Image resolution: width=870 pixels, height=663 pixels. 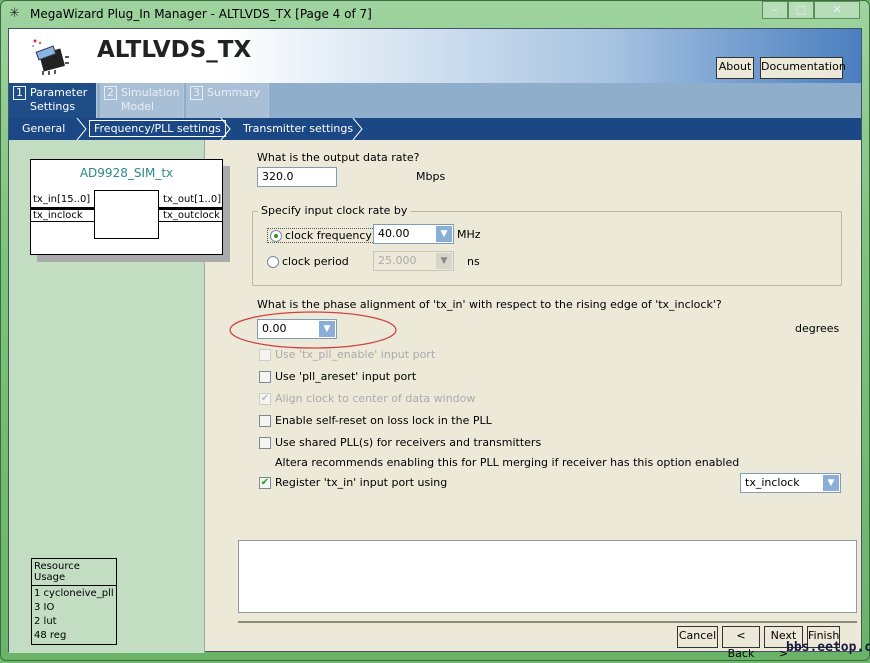 What do you see at coordinates (355, 354) in the screenshot?
I see `checkbox-label: Use 'tx_pll_enable' input port` at bounding box center [355, 354].